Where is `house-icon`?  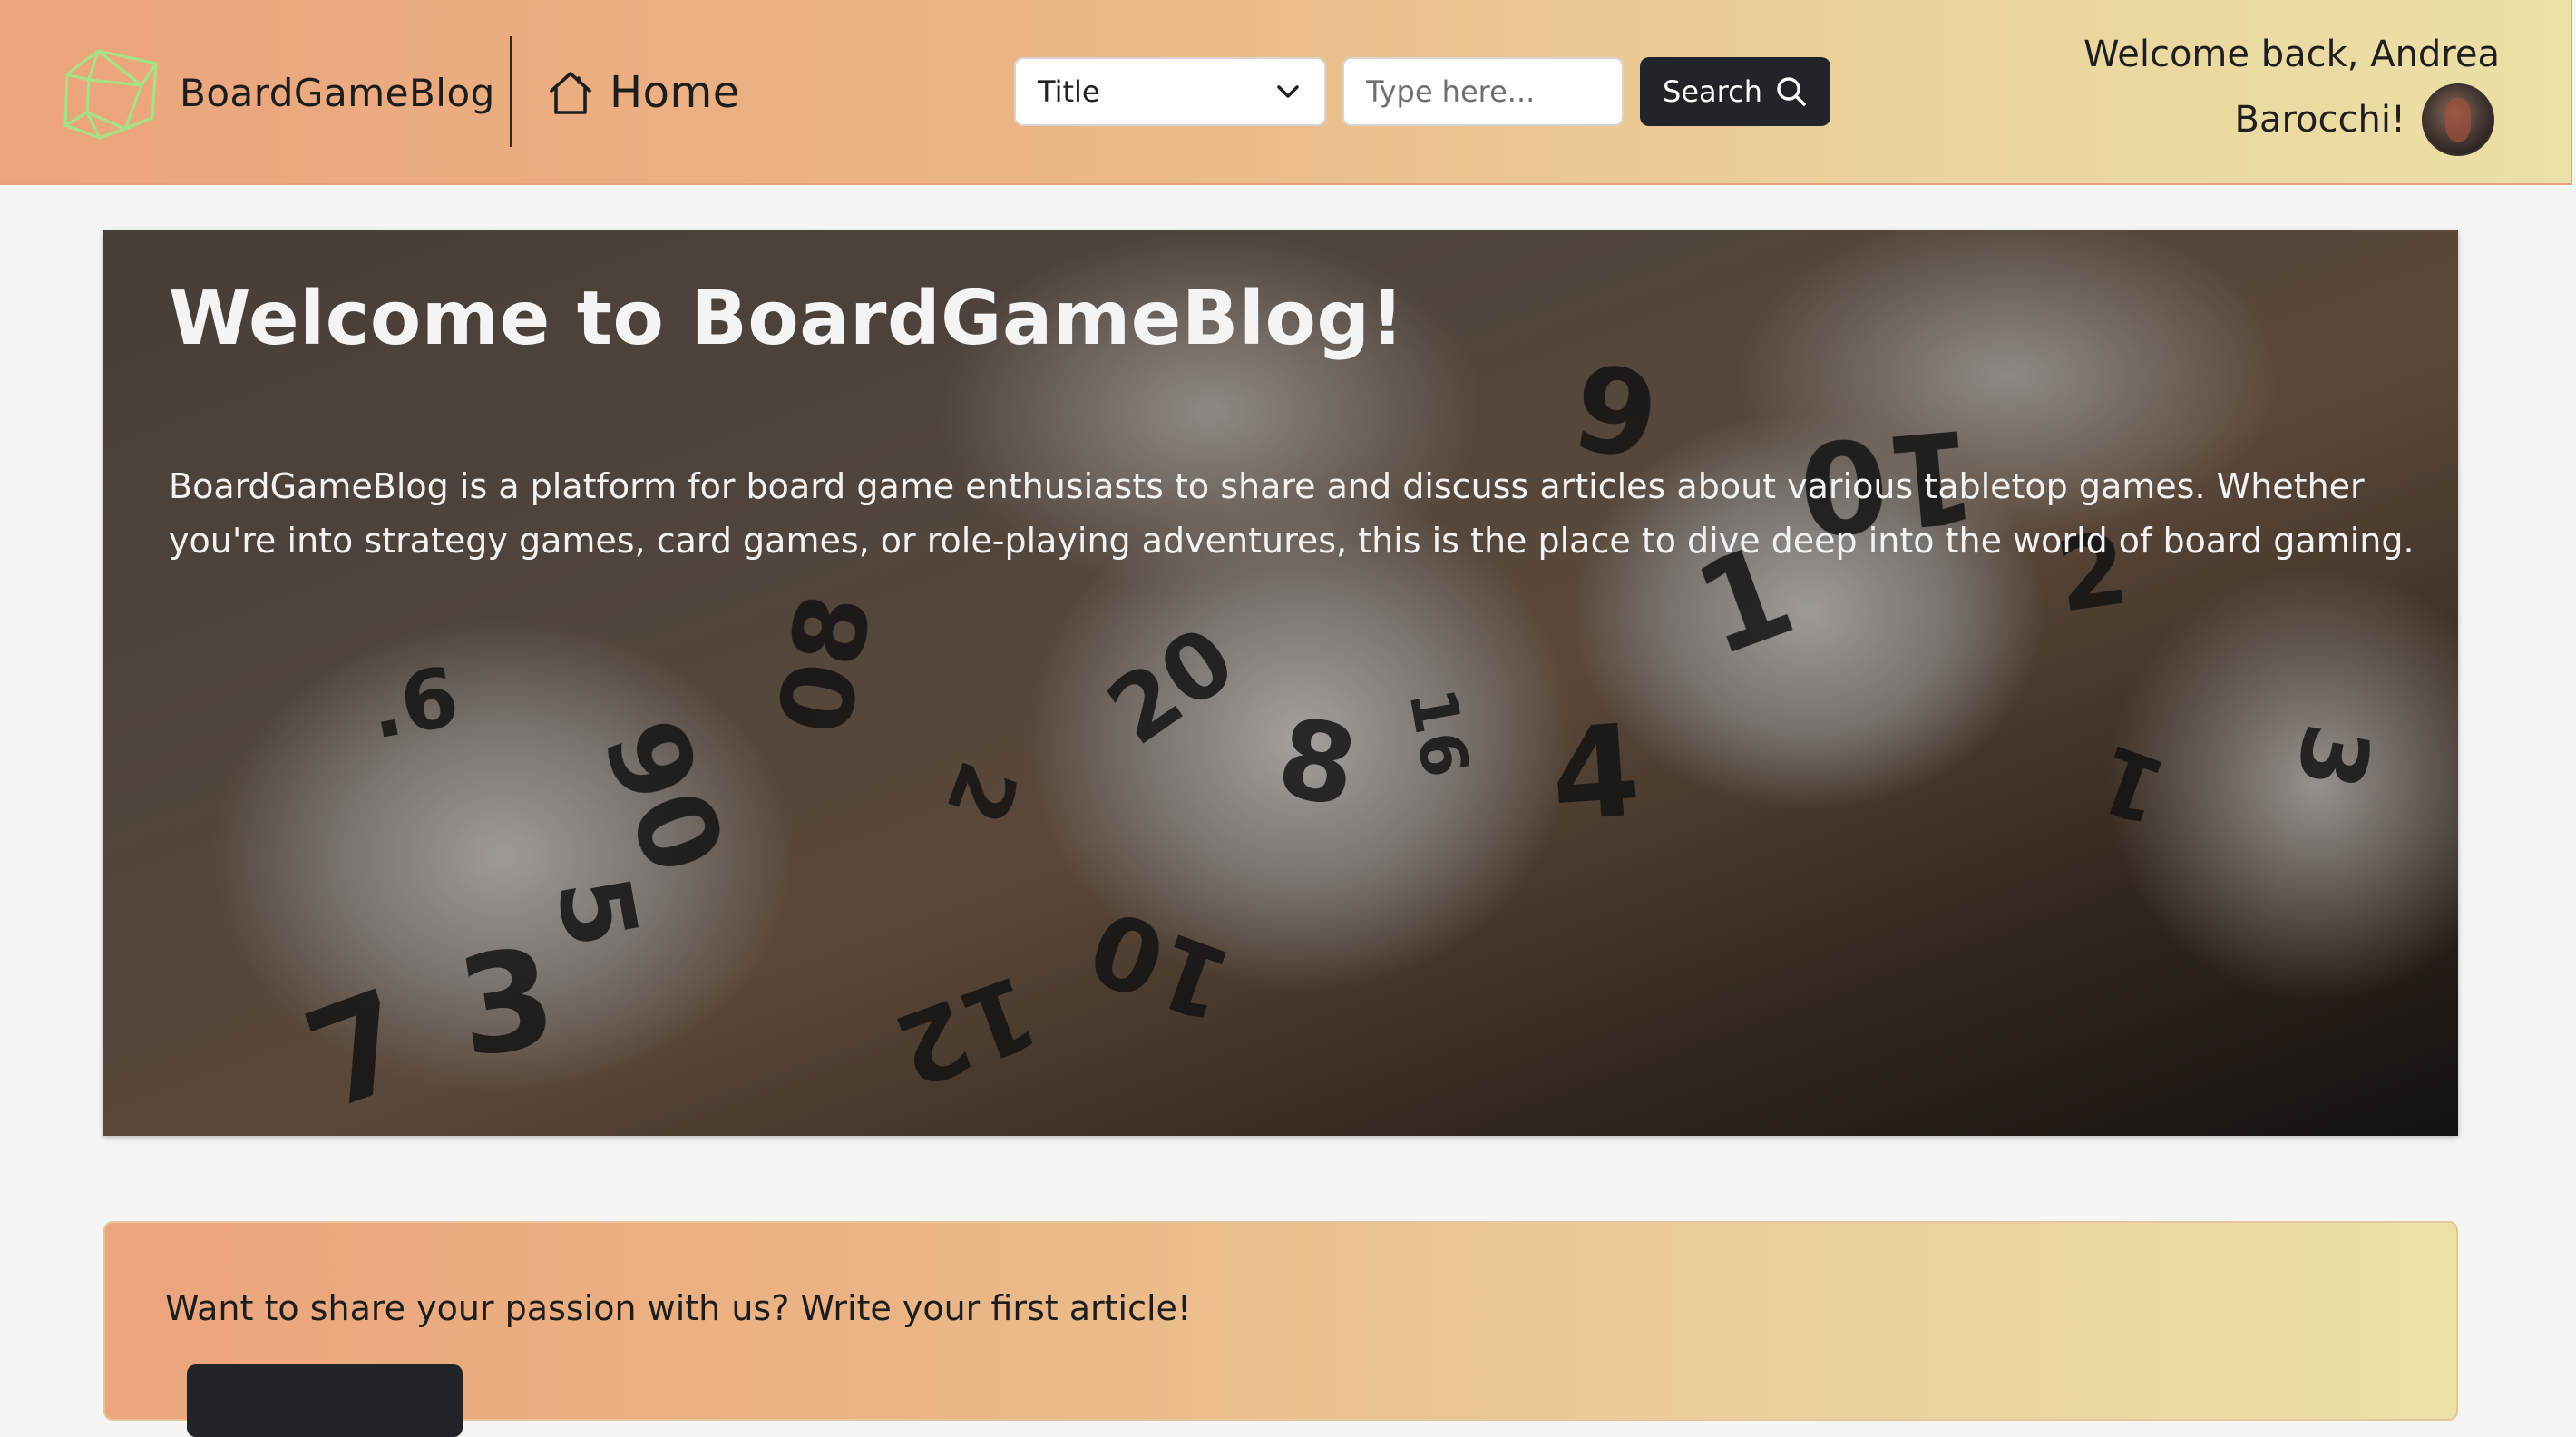
house-icon is located at coordinates (570, 93).